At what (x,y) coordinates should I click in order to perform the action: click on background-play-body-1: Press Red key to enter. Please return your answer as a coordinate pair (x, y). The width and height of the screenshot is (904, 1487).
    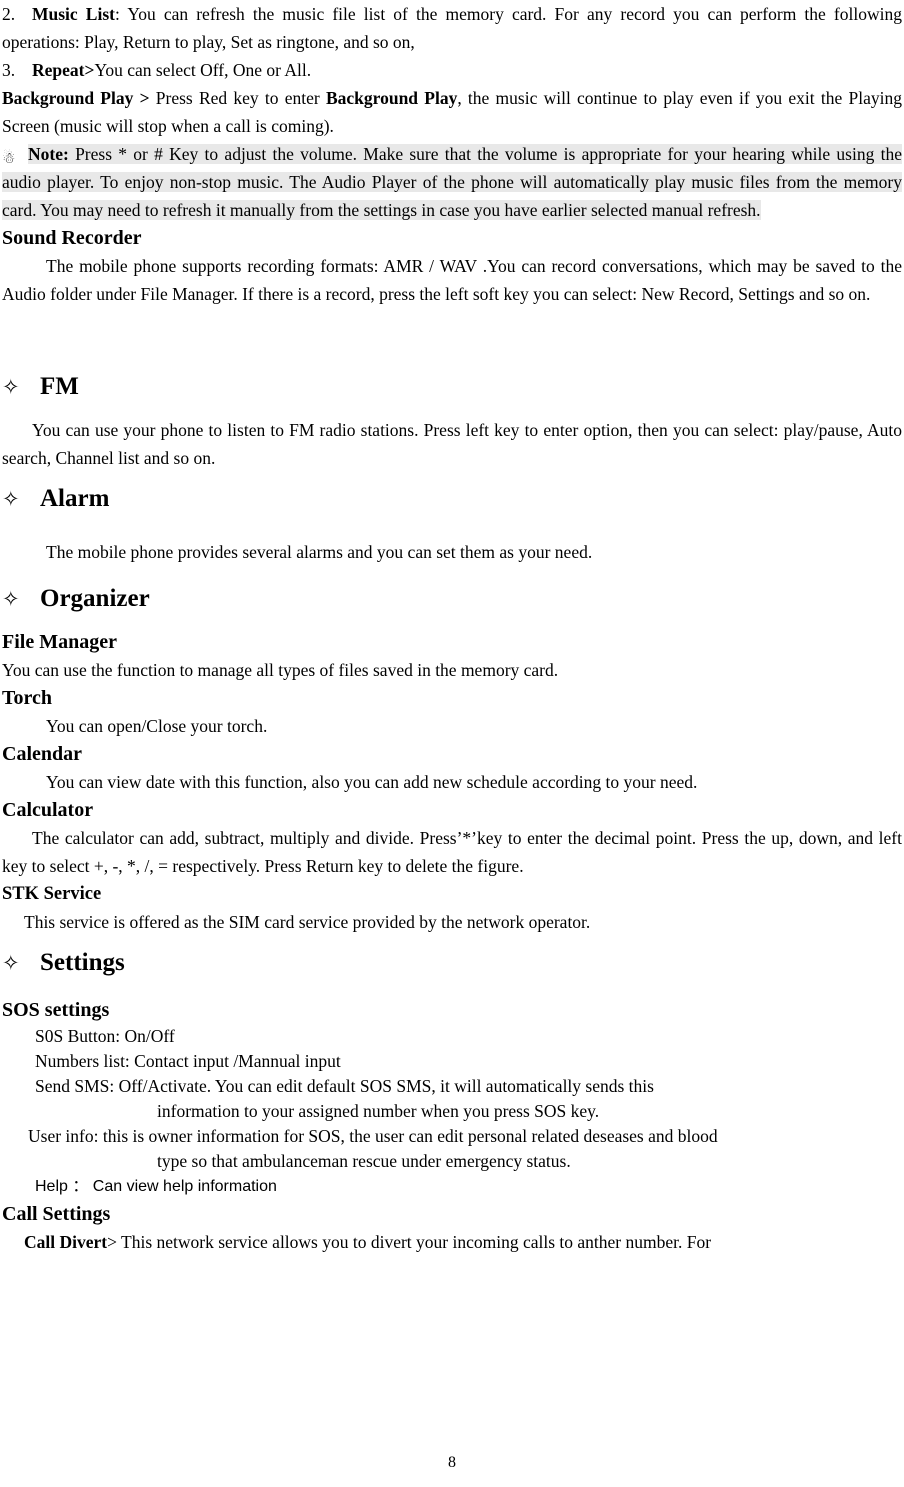
    Looking at the image, I should click on (237, 98).